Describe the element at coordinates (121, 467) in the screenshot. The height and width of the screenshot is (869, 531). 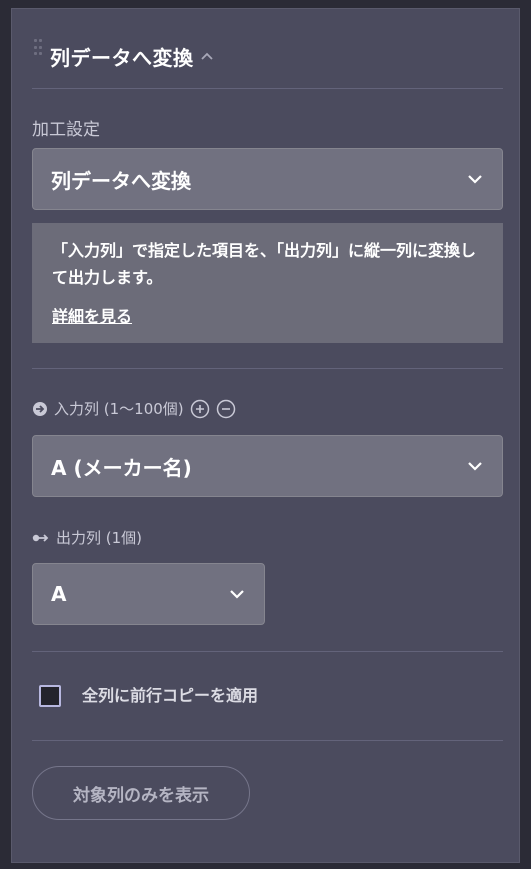
I see `input-column-value: A (メーカー名)` at that location.